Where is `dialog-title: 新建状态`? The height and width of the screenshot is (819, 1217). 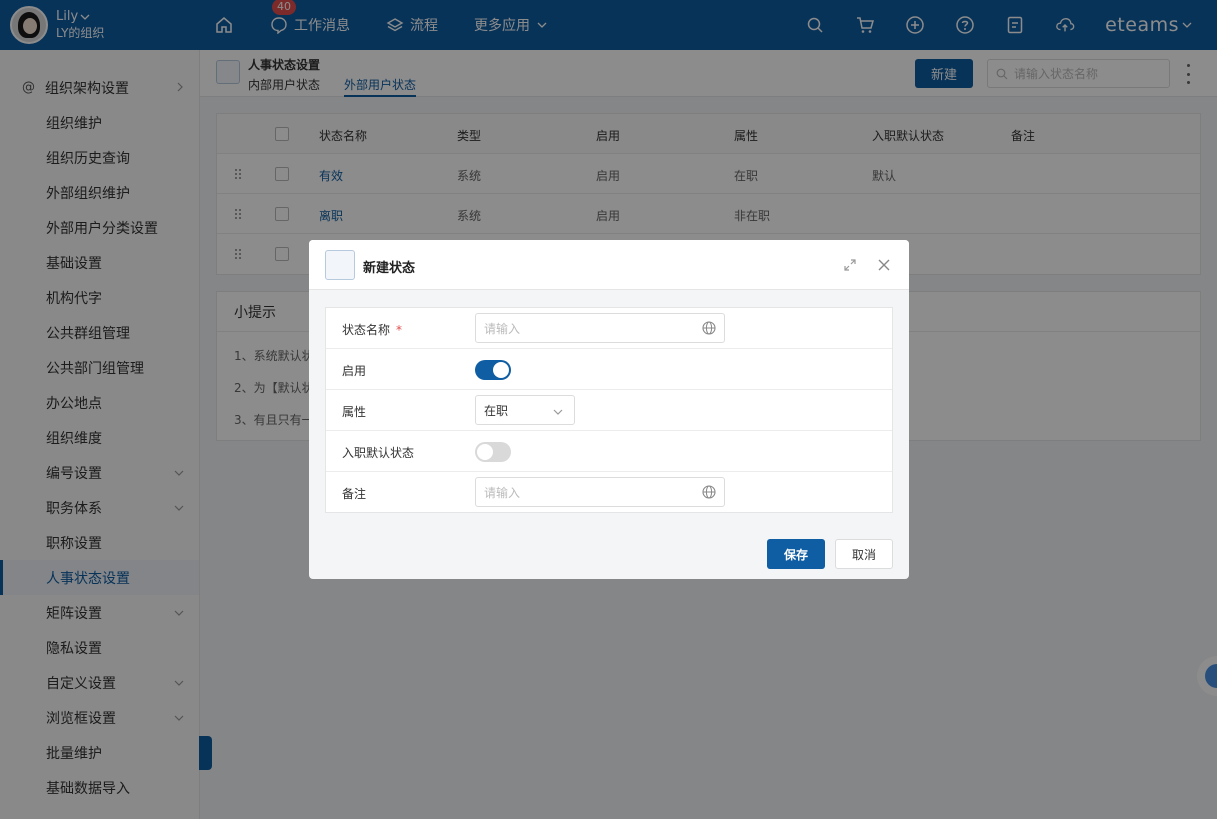 dialog-title: 新建状态 is located at coordinates (389, 268).